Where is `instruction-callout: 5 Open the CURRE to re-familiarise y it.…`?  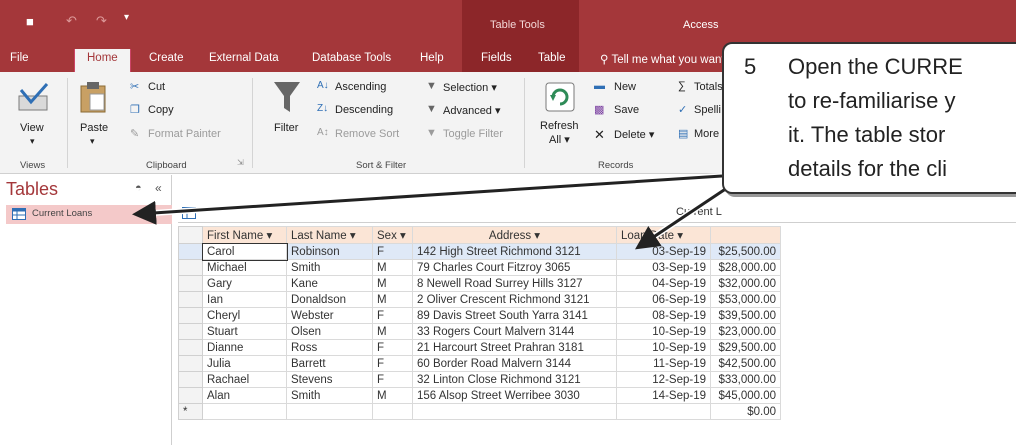
instruction-callout: 5 Open the CURRE to re-familiarise y it.… is located at coordinates (869, 118).